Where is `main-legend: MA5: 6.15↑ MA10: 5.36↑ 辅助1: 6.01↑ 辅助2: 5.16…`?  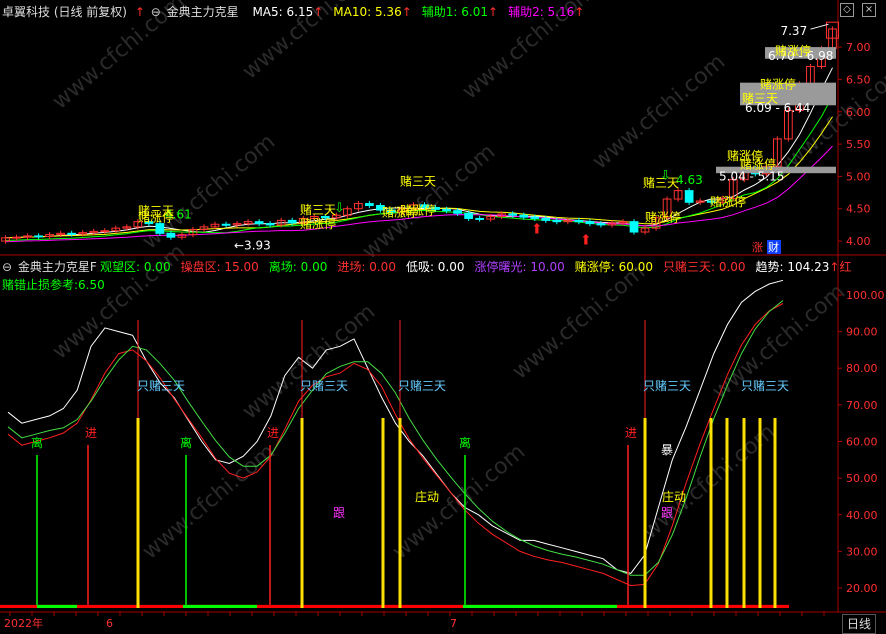 main-legend: MA5: 6.15↑ MA10: 5.36↑ 辅助1: 6.01↑ 辅助2: 5.16… is located at coordinates (413, 12).